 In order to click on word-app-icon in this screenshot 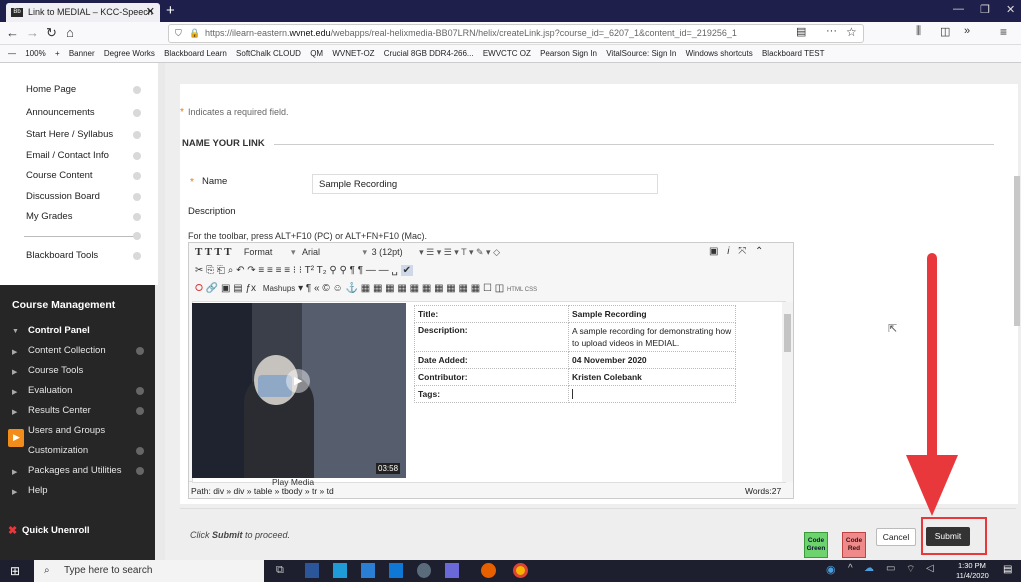, I will do `click(312, 570)`.